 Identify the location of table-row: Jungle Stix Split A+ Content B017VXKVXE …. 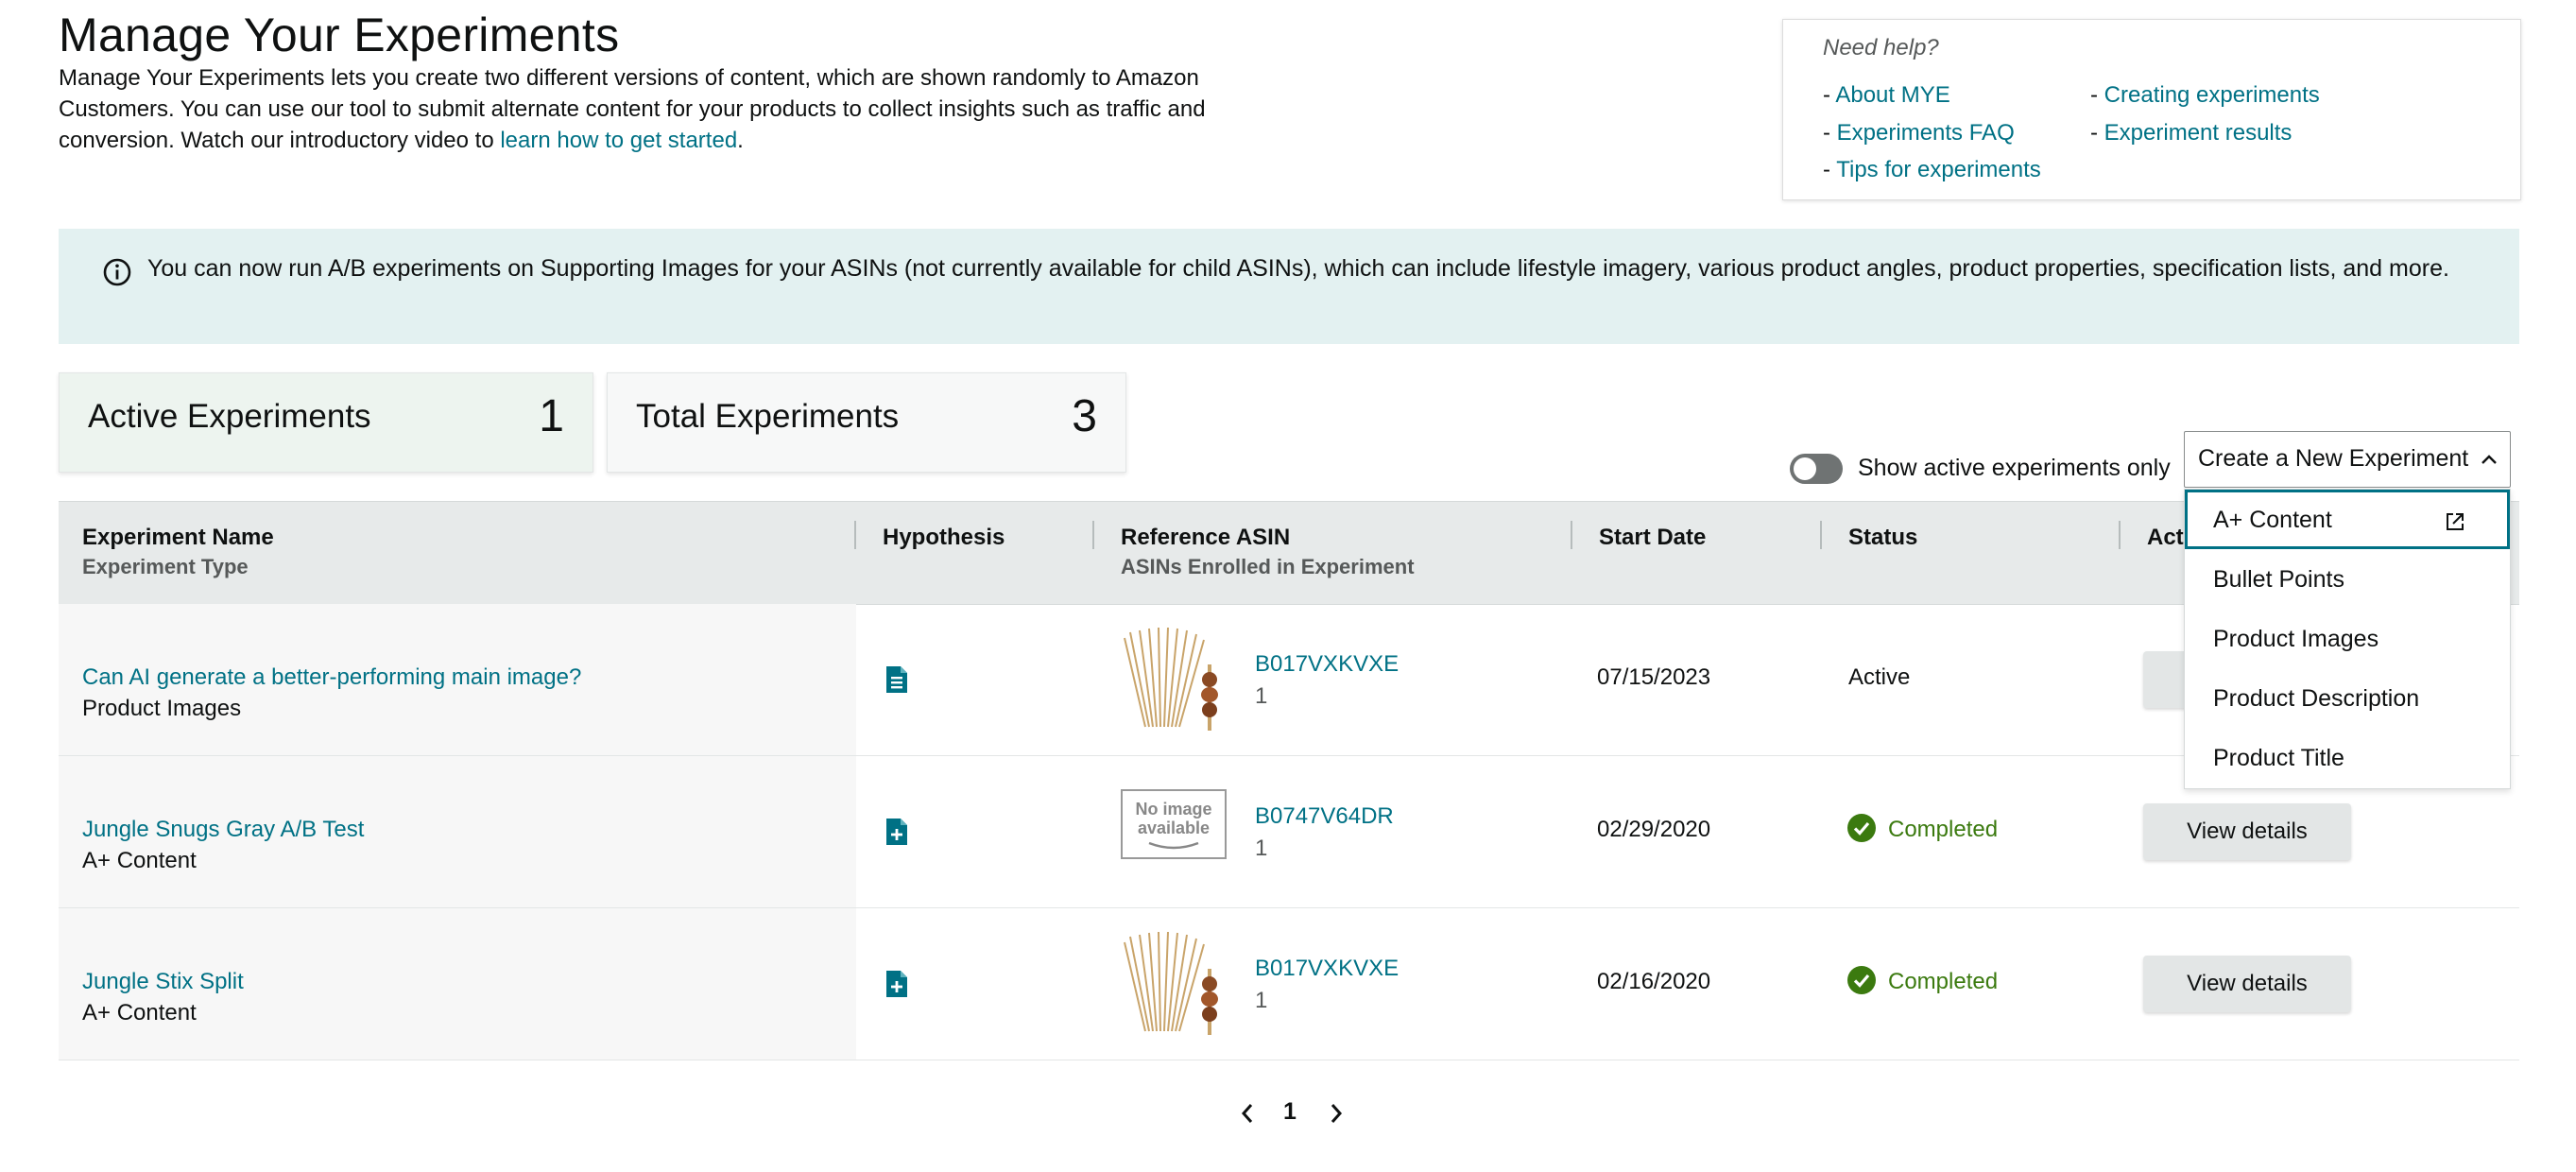
(1289, 984).